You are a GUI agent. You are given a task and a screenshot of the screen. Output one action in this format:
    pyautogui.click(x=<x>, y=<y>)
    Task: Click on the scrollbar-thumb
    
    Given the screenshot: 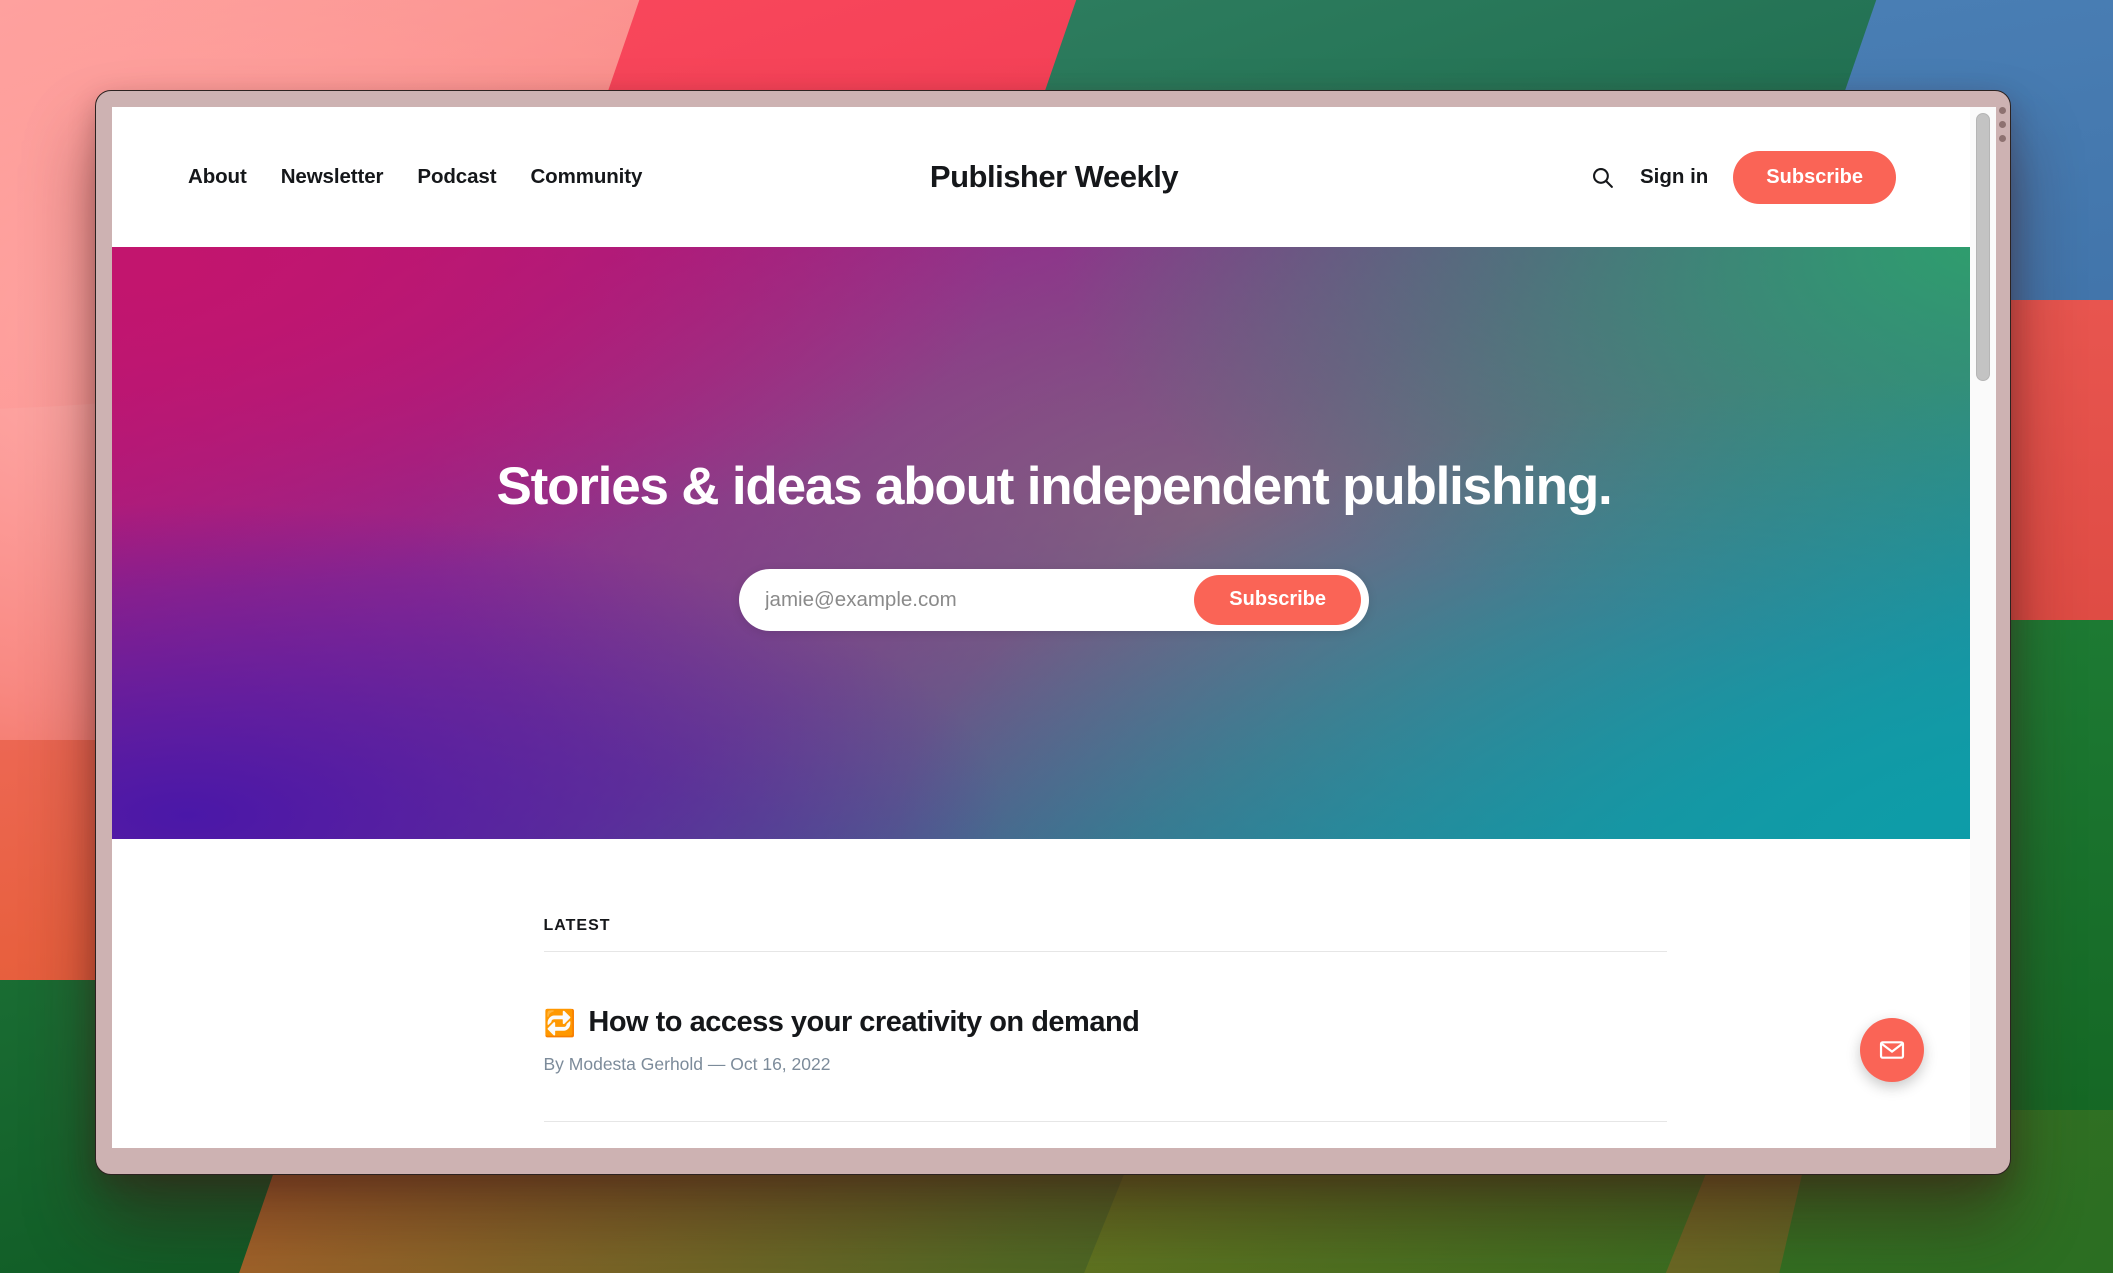 What is the action you would take?
    pyautogui.click(x=1983, y=247)
    